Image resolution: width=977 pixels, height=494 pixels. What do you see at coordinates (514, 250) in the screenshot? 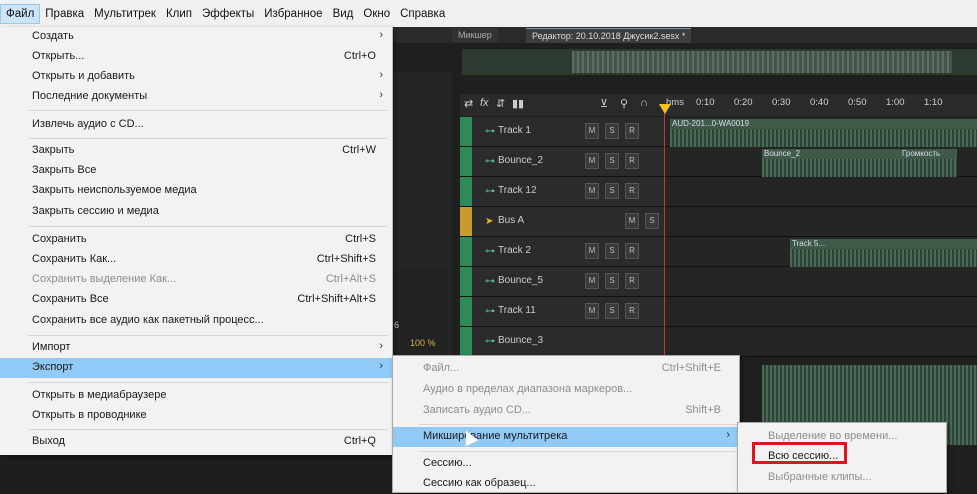
I see `track-name: Track 2` at bounding box center [514, 250].